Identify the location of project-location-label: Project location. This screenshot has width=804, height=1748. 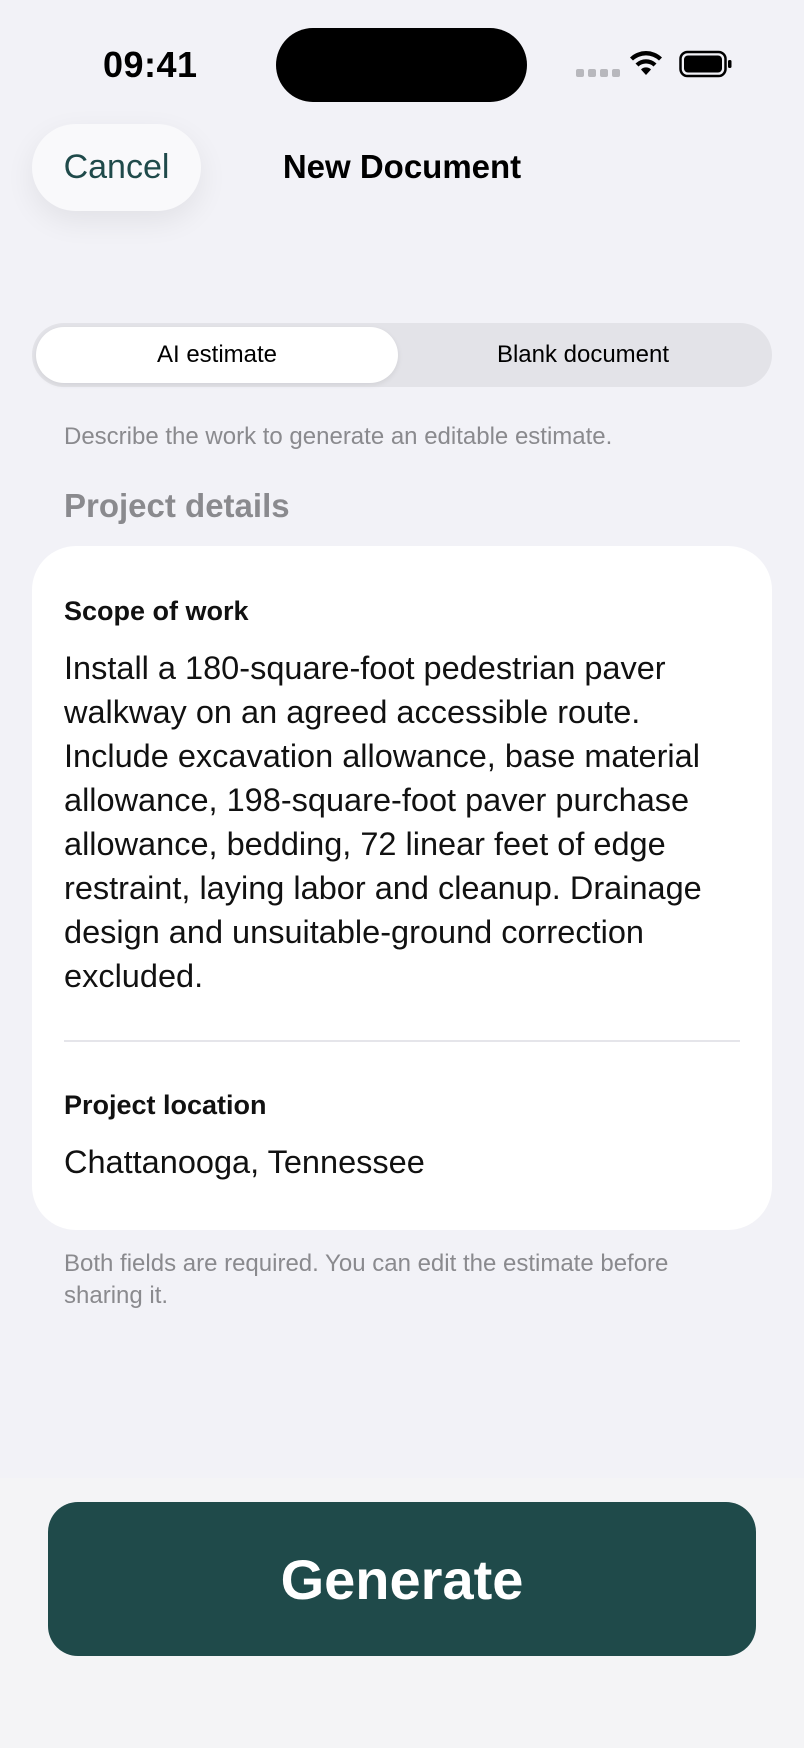
(165, 1105).